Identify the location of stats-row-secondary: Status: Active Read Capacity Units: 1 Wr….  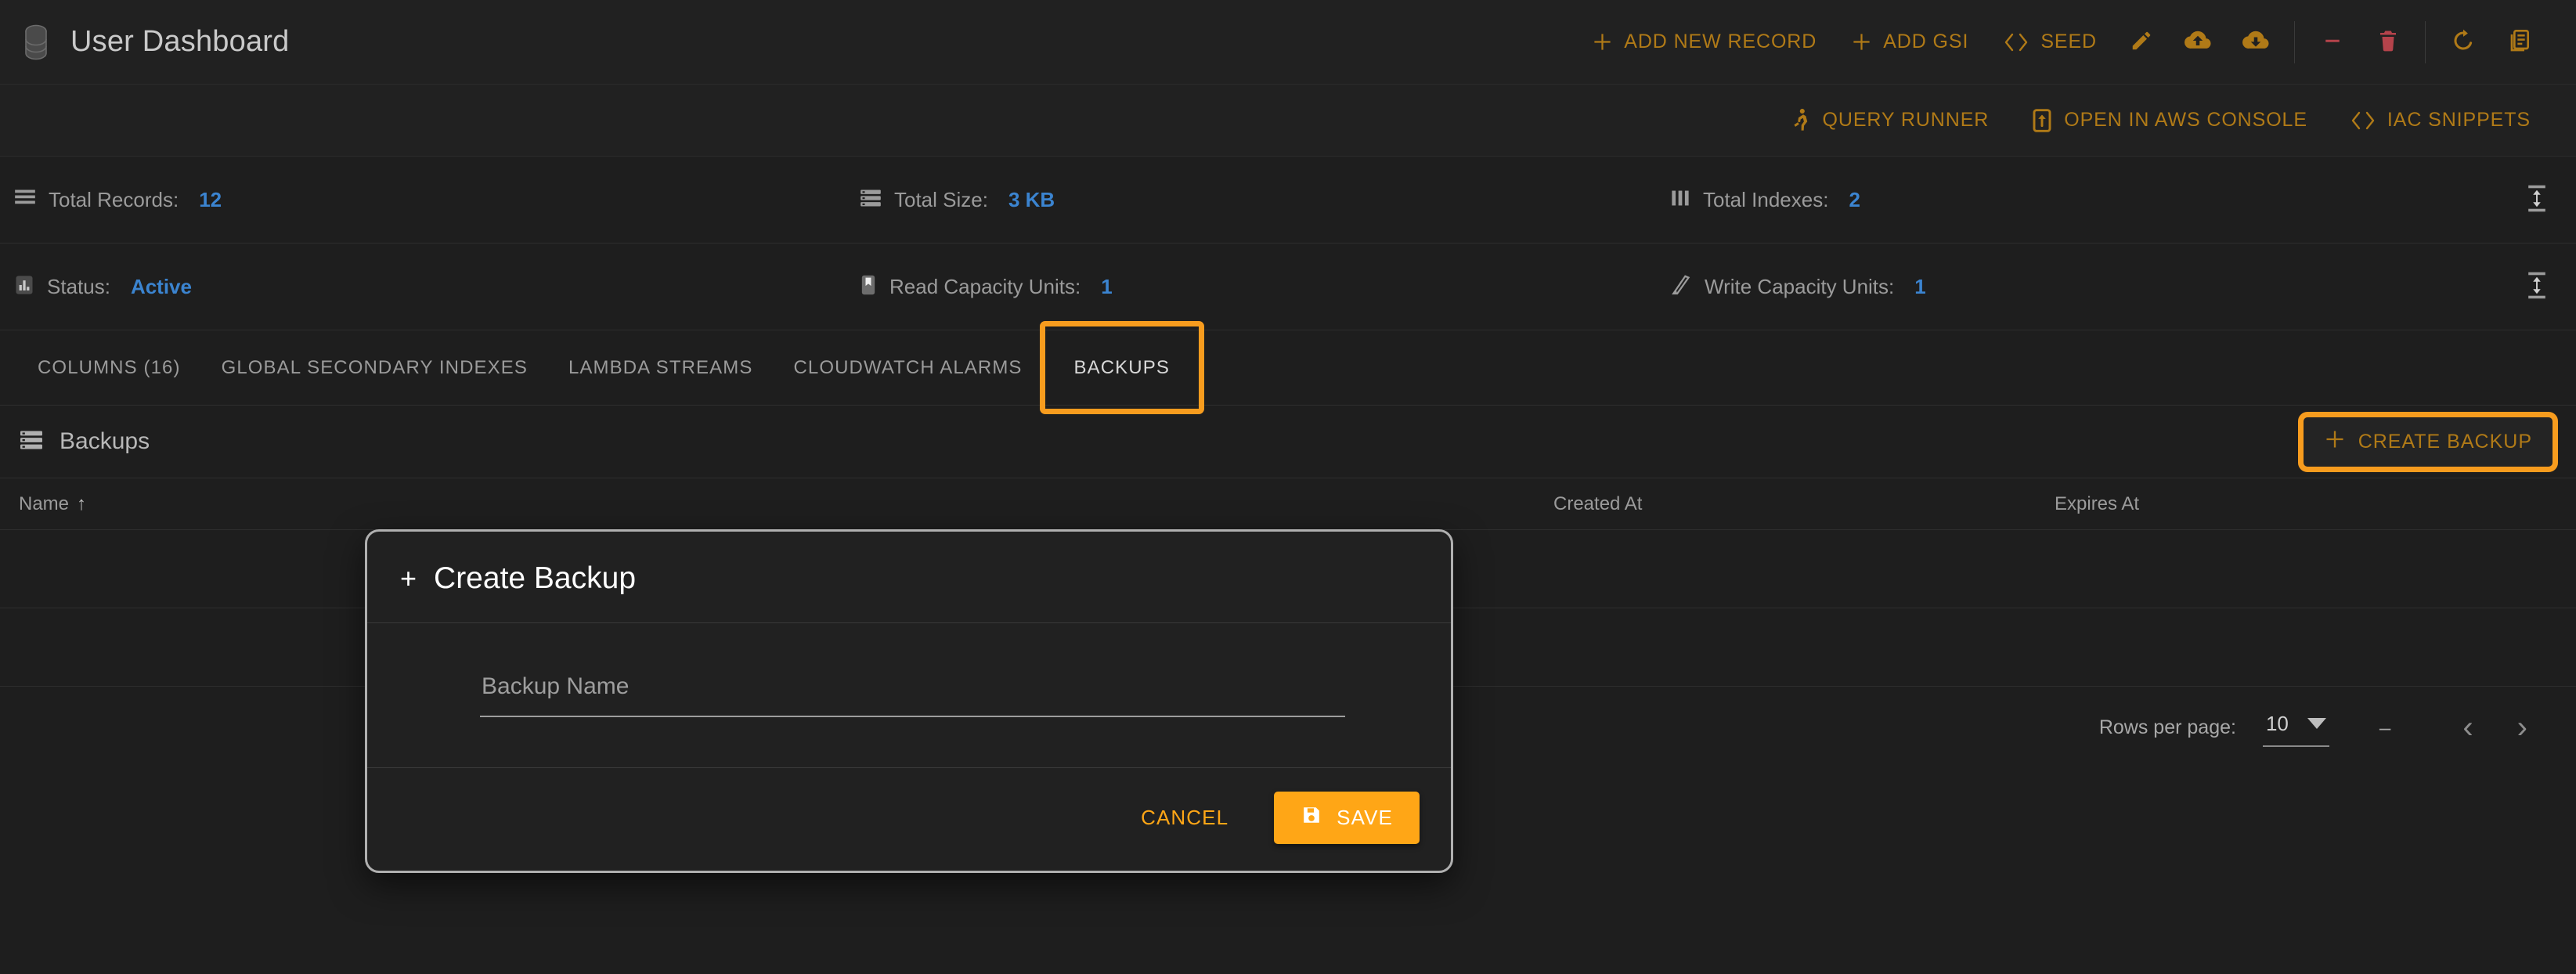
(1288, 286).